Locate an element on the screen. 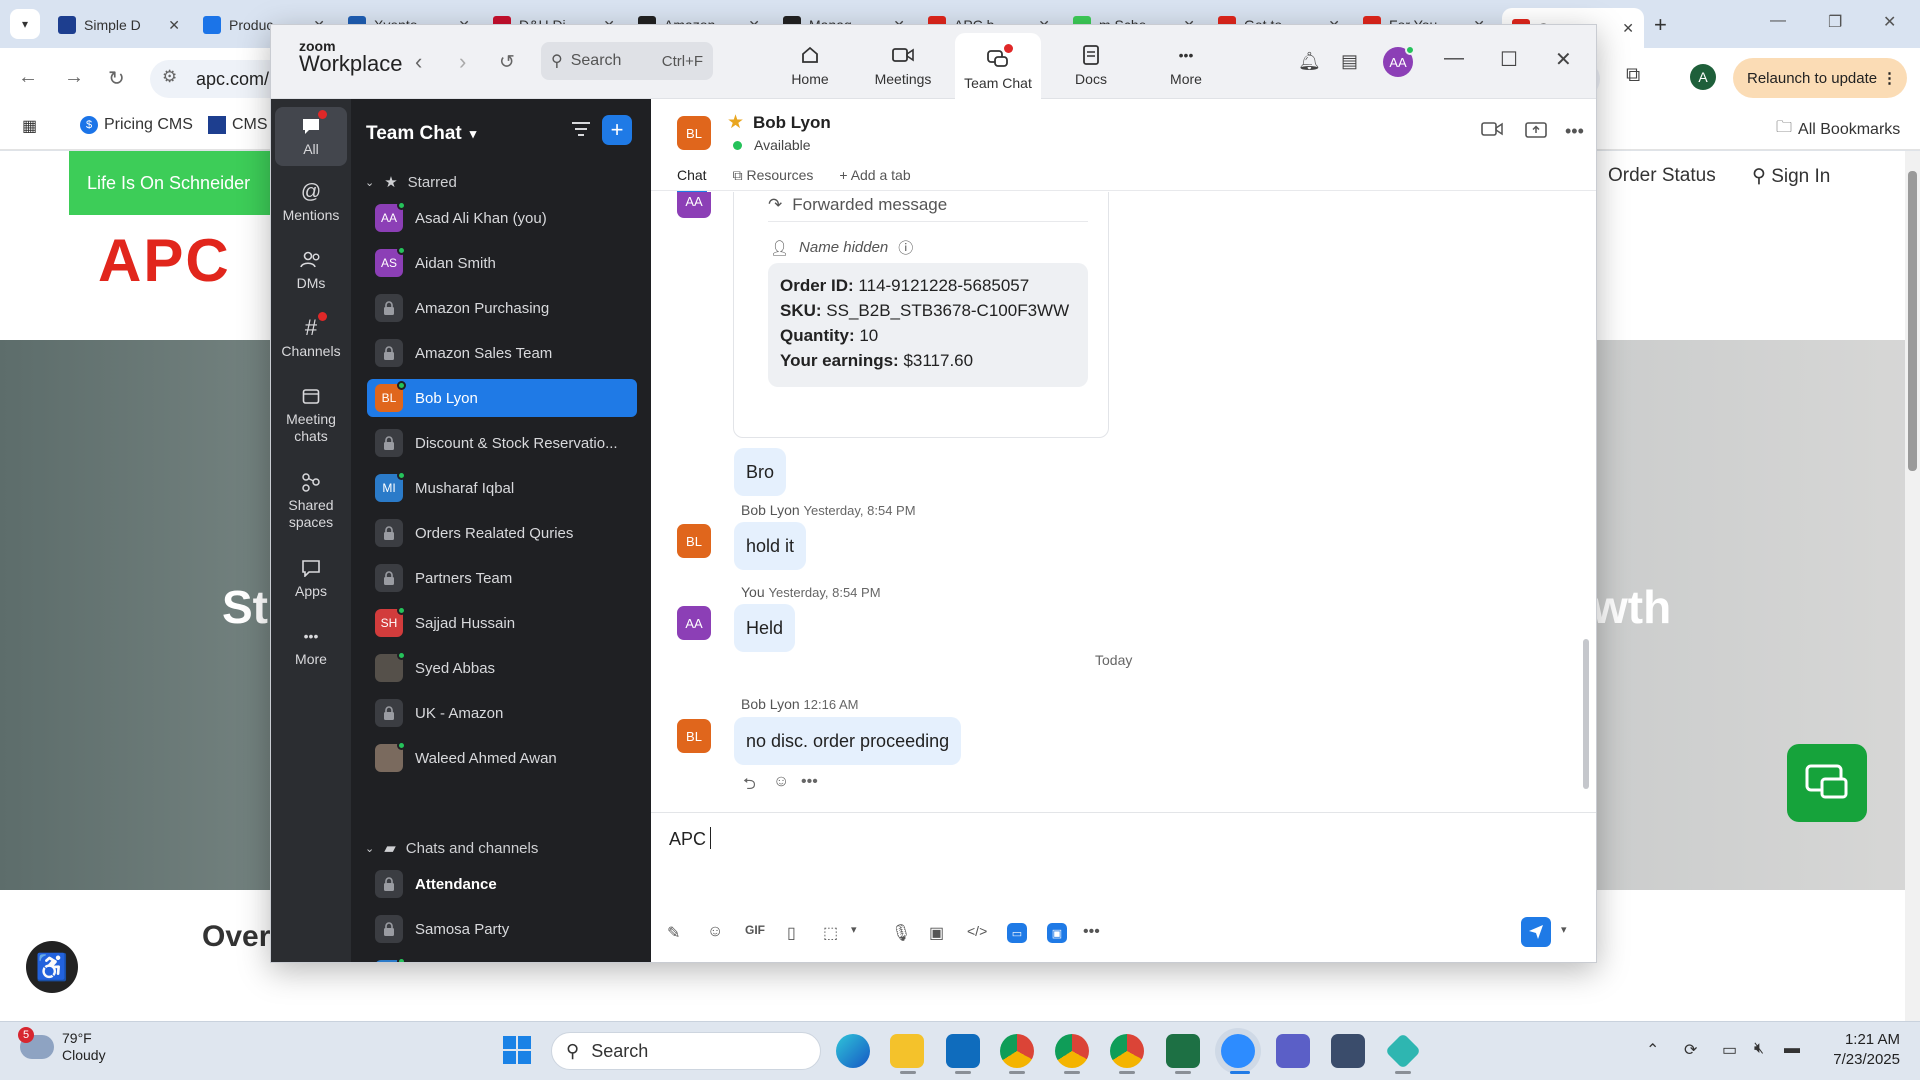 This screenshot has width=1920, height=1080. network-icon: ▭ is located at coordinates (1729, 1050).